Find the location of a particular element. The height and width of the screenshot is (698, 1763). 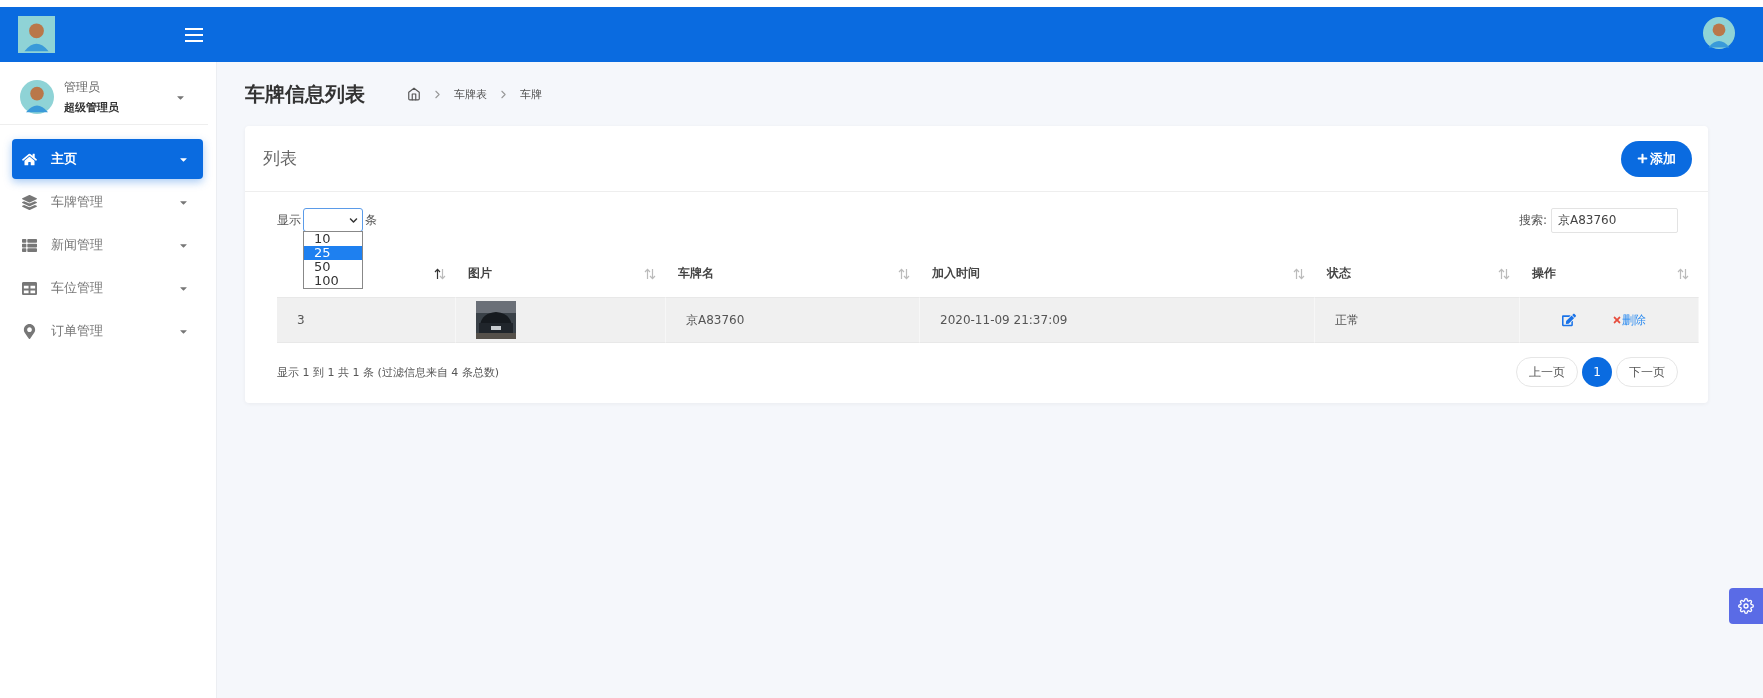

prev-page-button: 上一页 is located at coordinates (1547, 372).